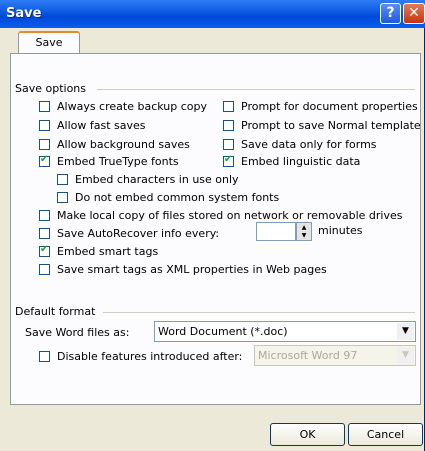  What do you see at coordinates (276, 231) in the screenshot?
I see `autorecover-minutes-input` at bounding box center [276, 231].